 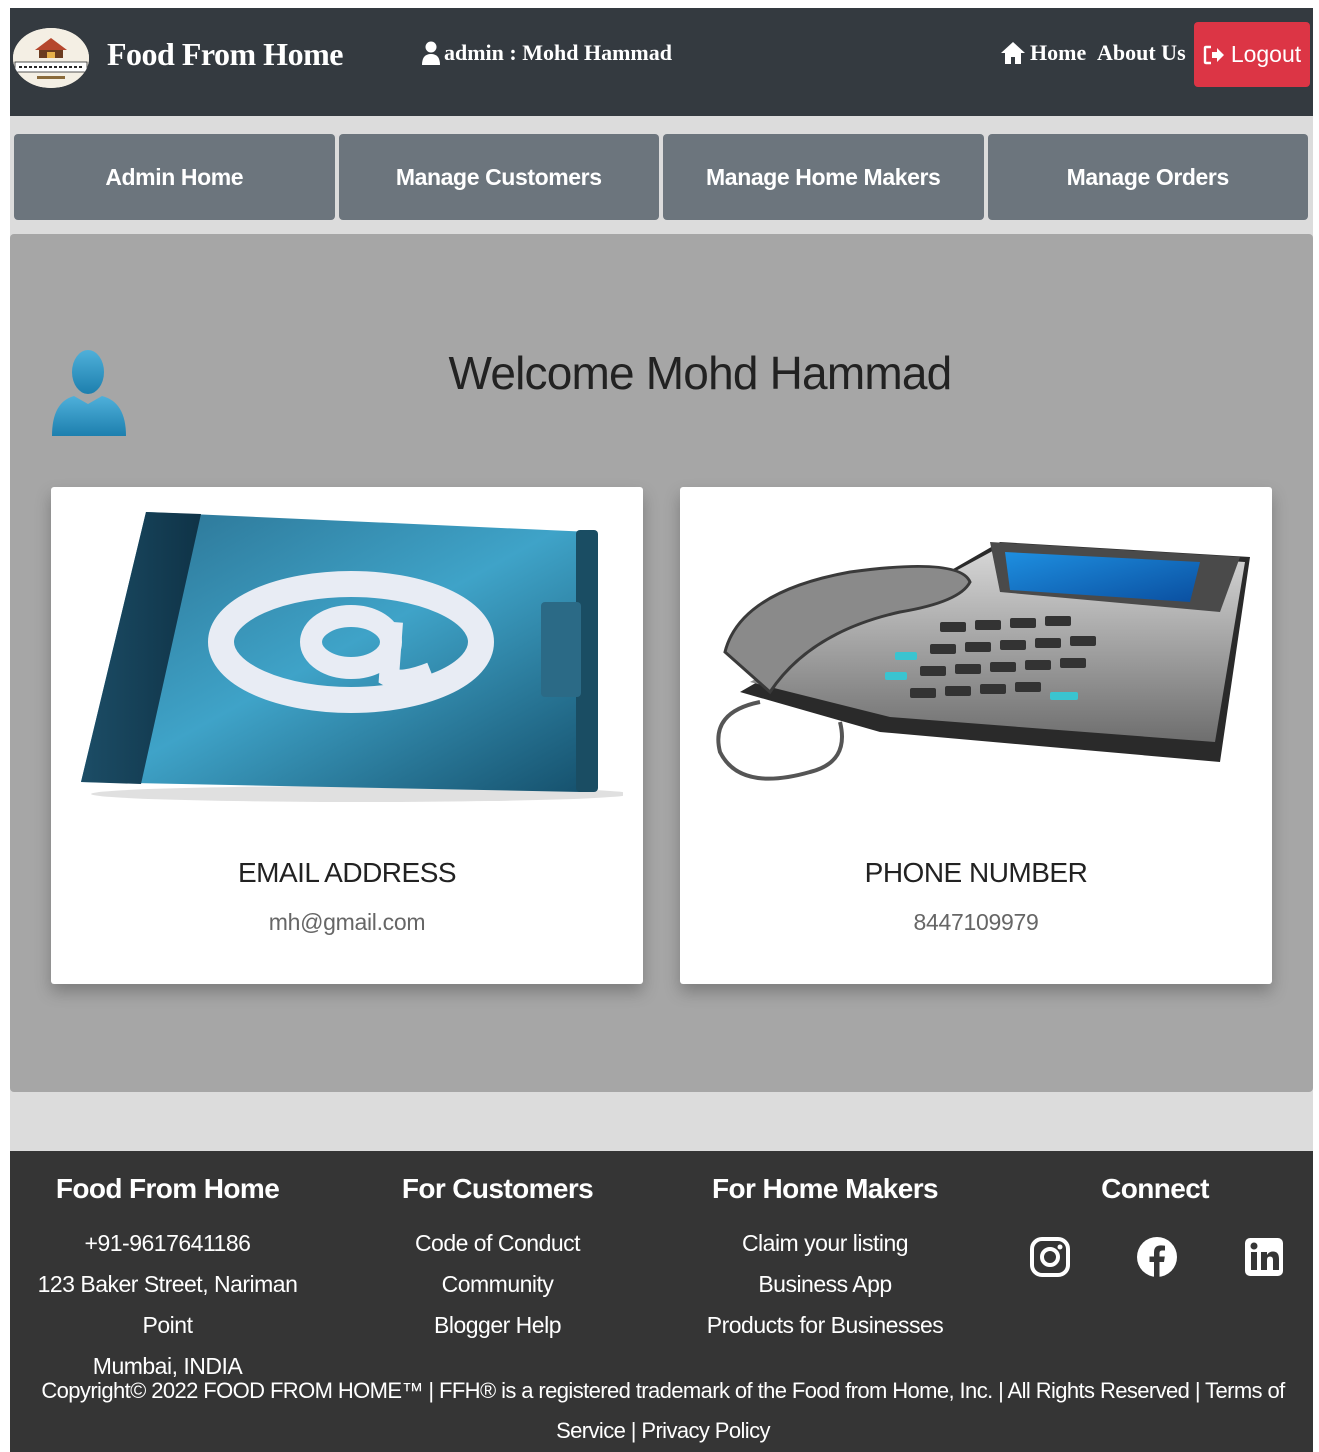 I want to click on desk-phone-image, so click(x=983, y=661).